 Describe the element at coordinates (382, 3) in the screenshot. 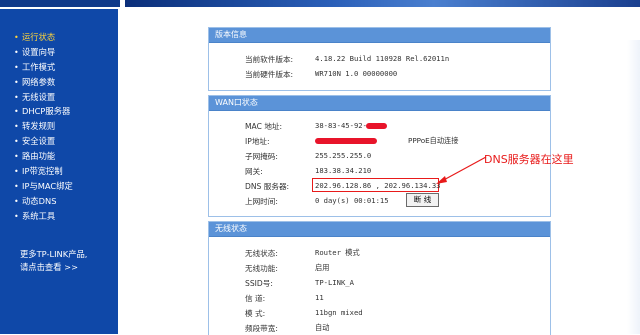

I see `top-banner-image` at that location.